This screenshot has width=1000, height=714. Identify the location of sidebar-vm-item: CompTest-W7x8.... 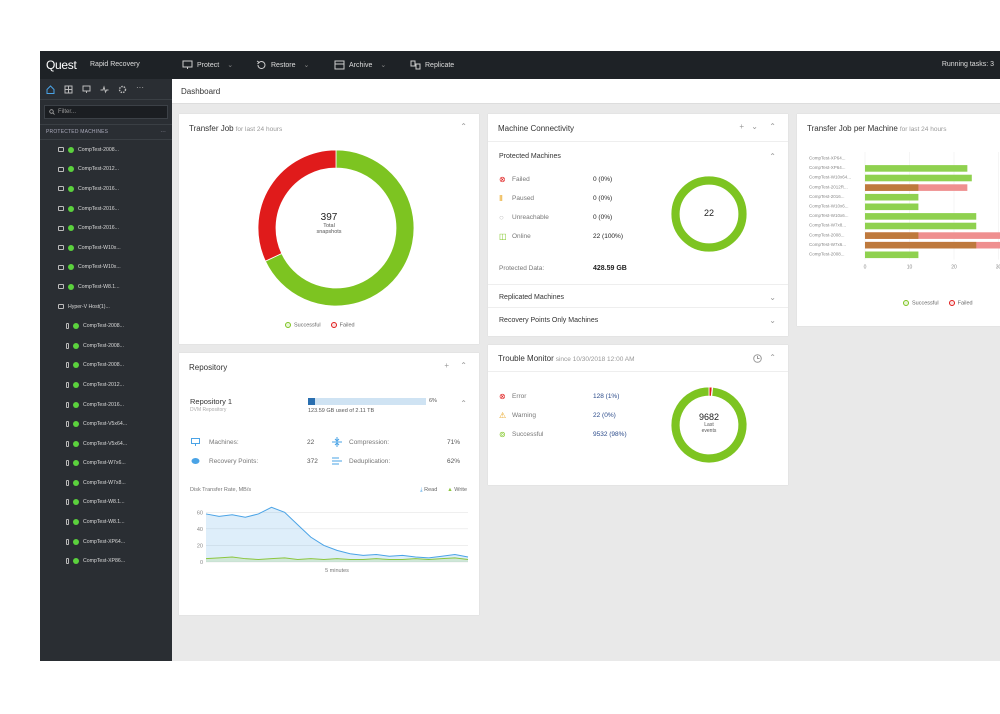
(106, 483).